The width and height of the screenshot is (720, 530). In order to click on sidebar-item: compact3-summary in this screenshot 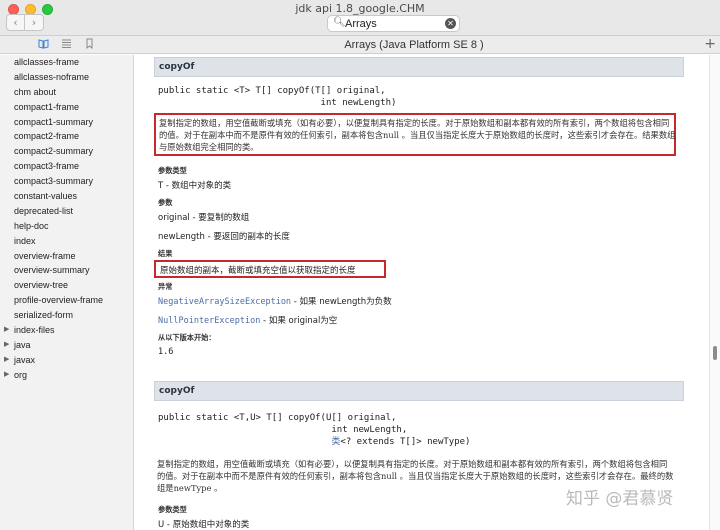, I will do `click(66, 181)`.